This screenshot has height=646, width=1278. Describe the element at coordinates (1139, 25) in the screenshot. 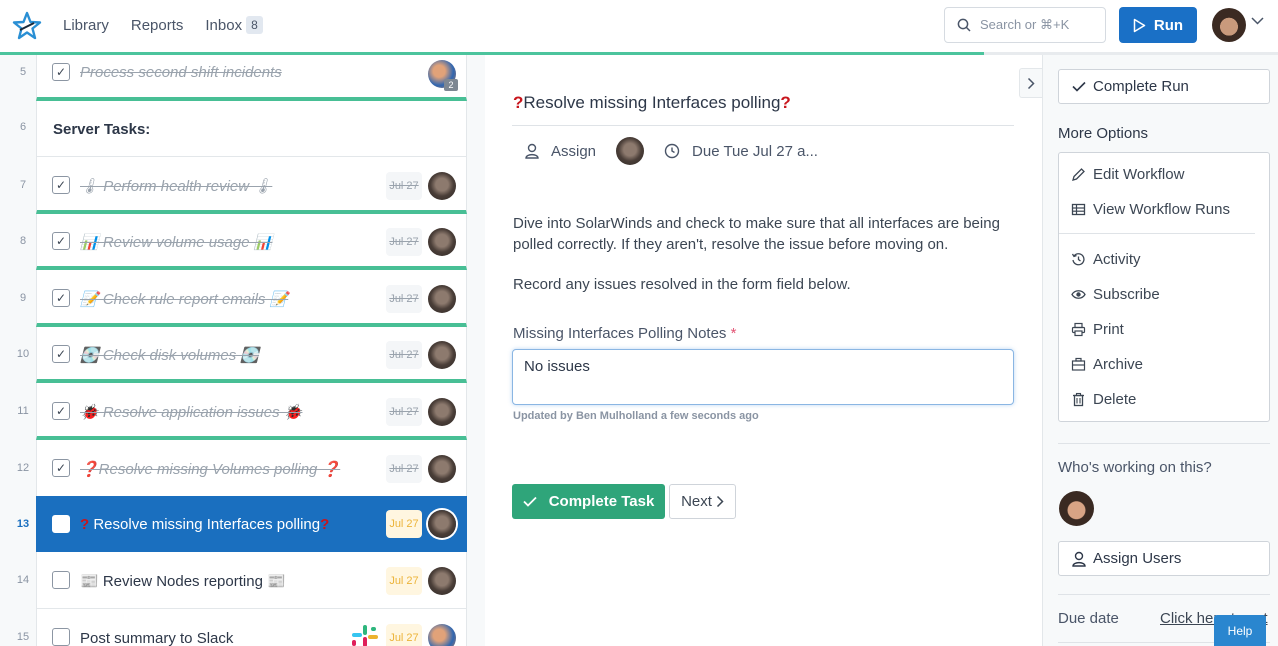

I see `play-icon` at that location.